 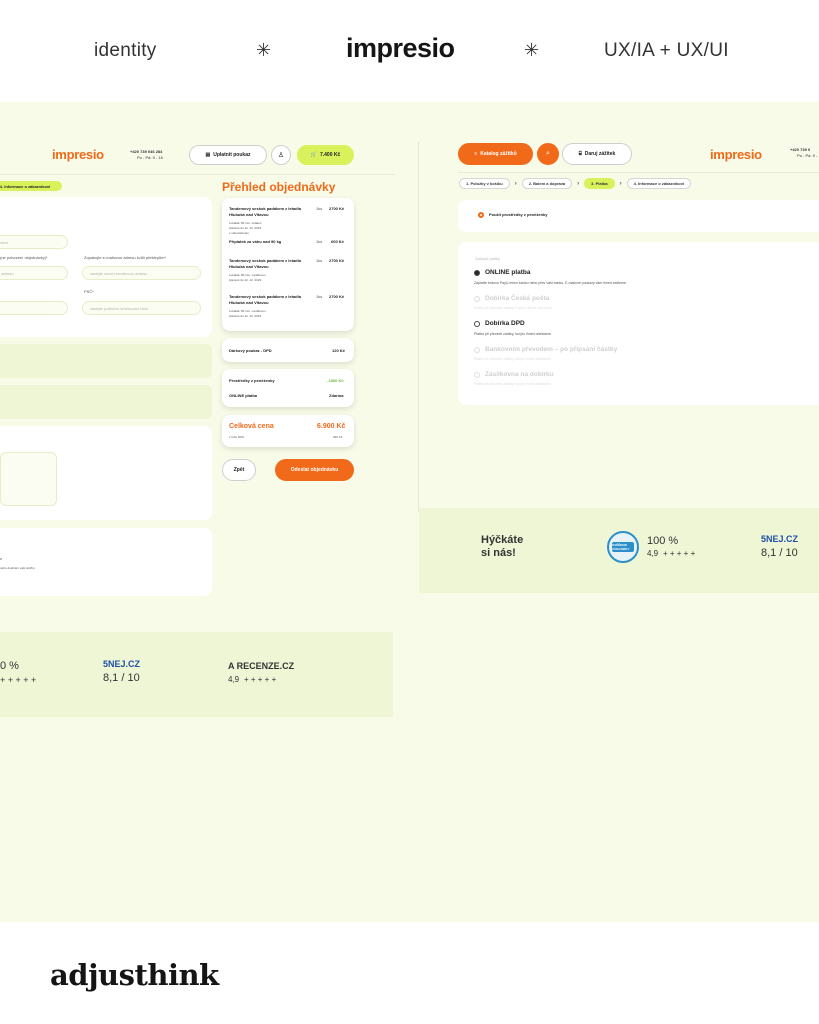 What do you see at coordinates (400, 48) in the screenshot?
I see `impresio-logo: impresio` at bounding box center [400, 48].